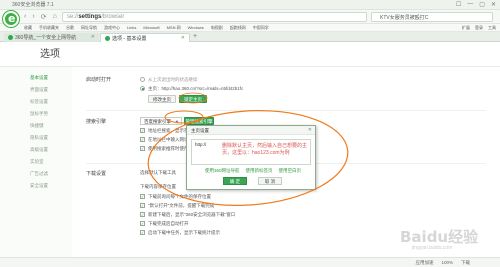  Describe the element at coordinates (181, 205) in the screenshot. I see `download-option-label: "默认打开"文件前，提醒下载完成` at that location.